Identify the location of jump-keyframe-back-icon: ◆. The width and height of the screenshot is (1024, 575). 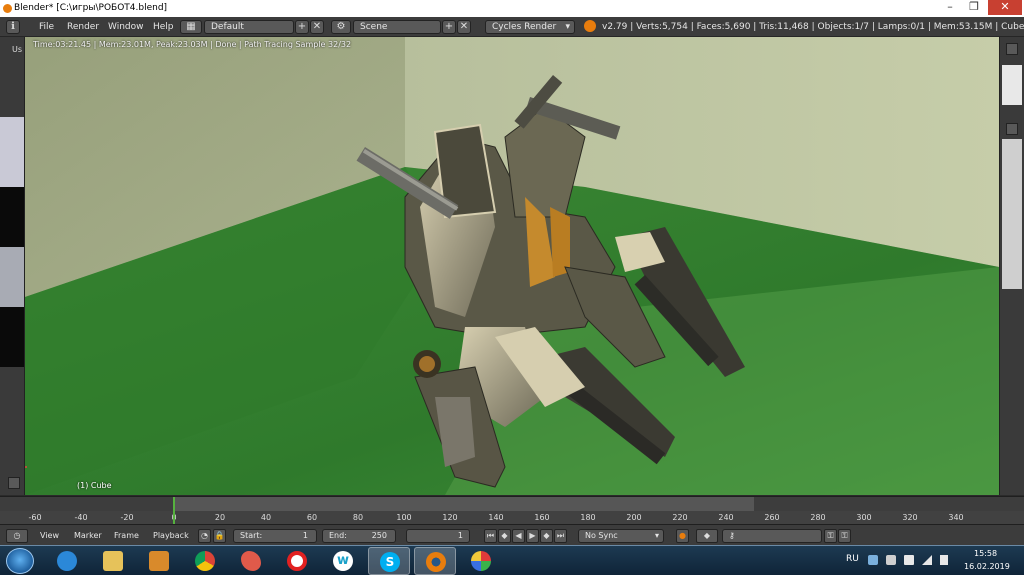
(504, 536).